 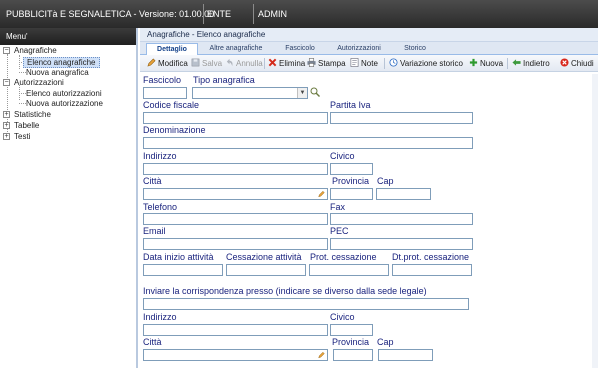 What do you see at coordinates (582, 63) in the screenshot?
I see `chiudi-label: Chiudi` at bounding box center [582, 63].